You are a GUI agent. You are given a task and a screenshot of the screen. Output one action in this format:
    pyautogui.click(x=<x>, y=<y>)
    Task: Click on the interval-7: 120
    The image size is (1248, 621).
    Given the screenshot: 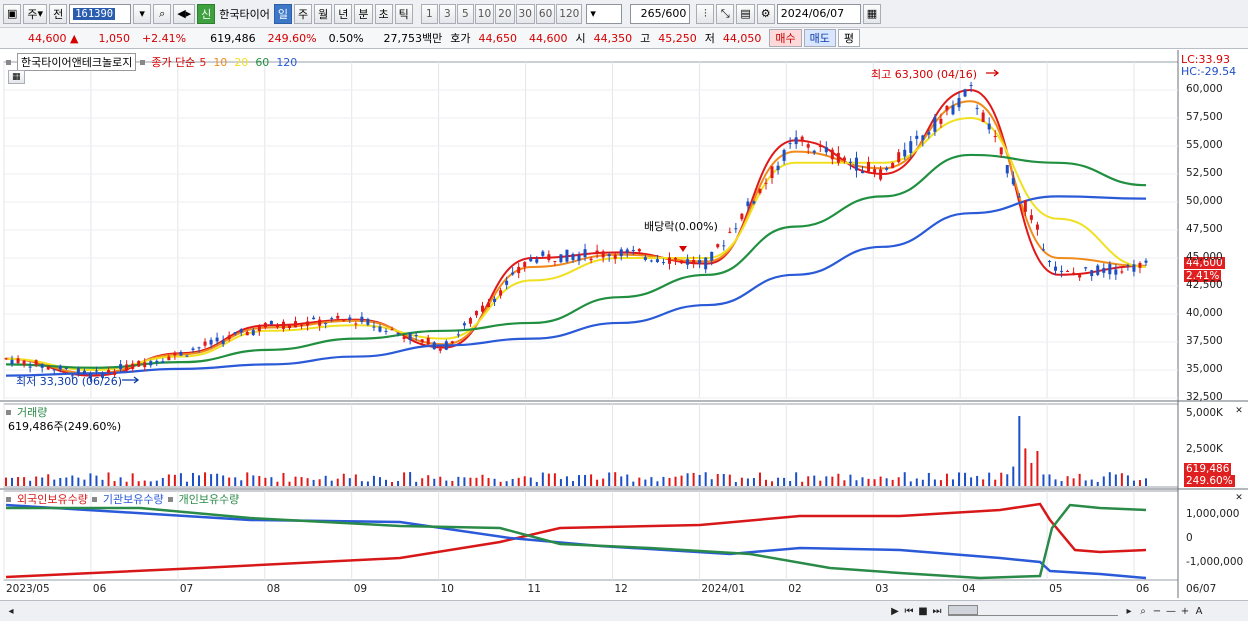 What is the action you would take?
    pyautogui.click(x=569, y=13)
    